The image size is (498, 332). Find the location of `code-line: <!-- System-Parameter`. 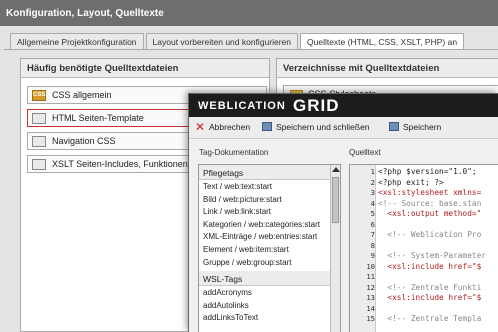

code-line: <!-- System-Parameter is located at coordinates (432, 255).